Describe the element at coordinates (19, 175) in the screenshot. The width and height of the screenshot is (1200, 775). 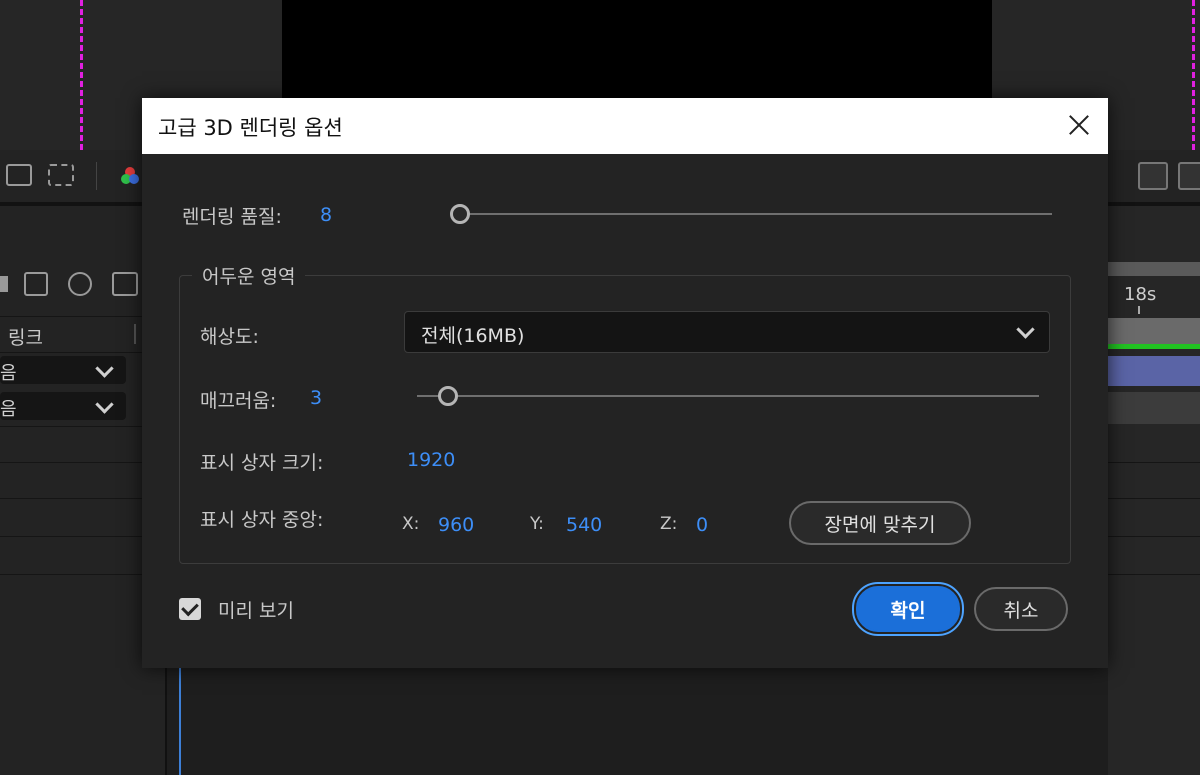
I see `region-of-interest-icon` at that location.